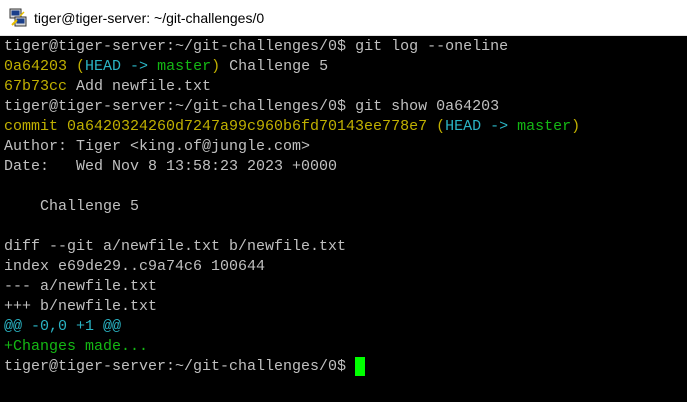 Image resolution: width=687 pixels, height=402 pixels. I want to click on putty-icon, so click(18, 18).